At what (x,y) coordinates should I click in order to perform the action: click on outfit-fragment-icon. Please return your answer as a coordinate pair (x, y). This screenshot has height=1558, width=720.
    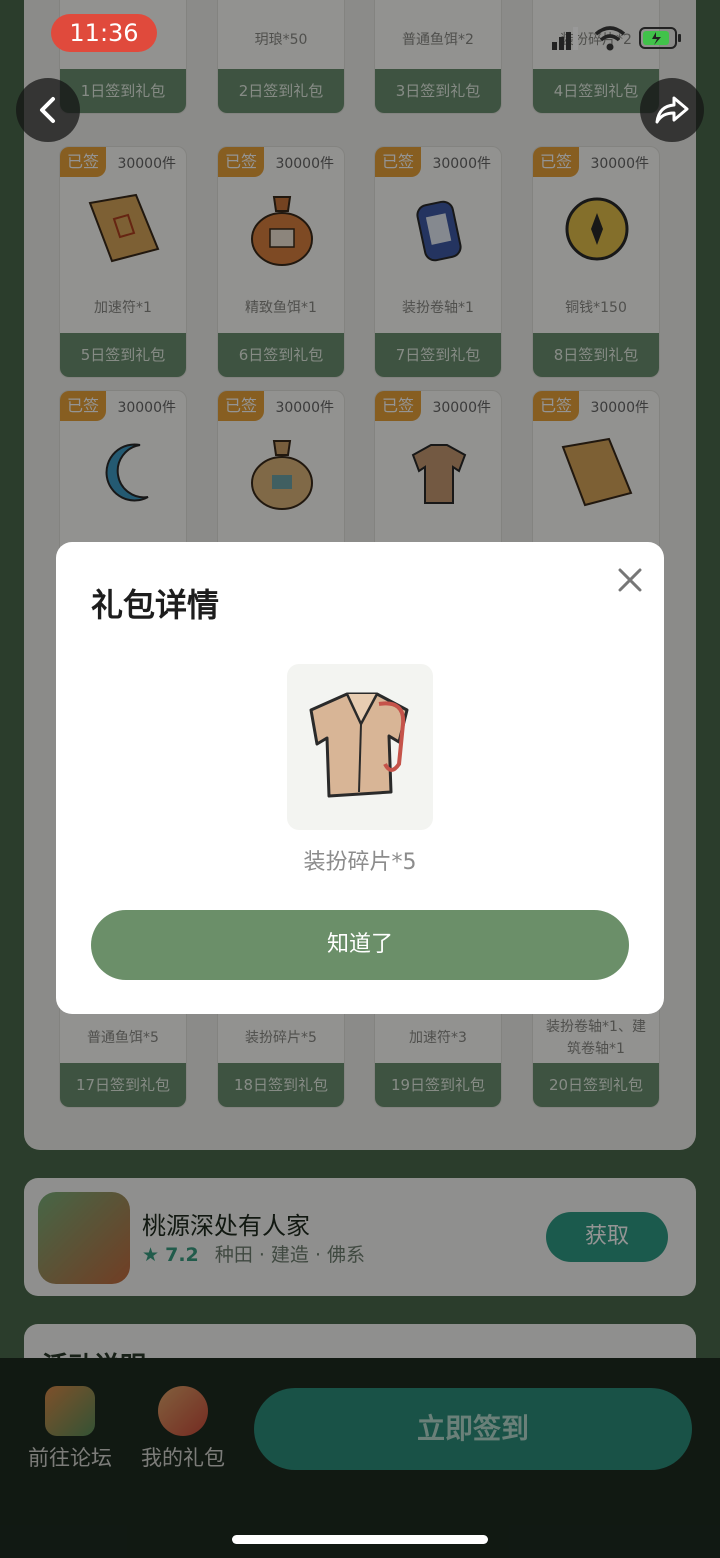
    Looking at the image, I should click on (359, 745).